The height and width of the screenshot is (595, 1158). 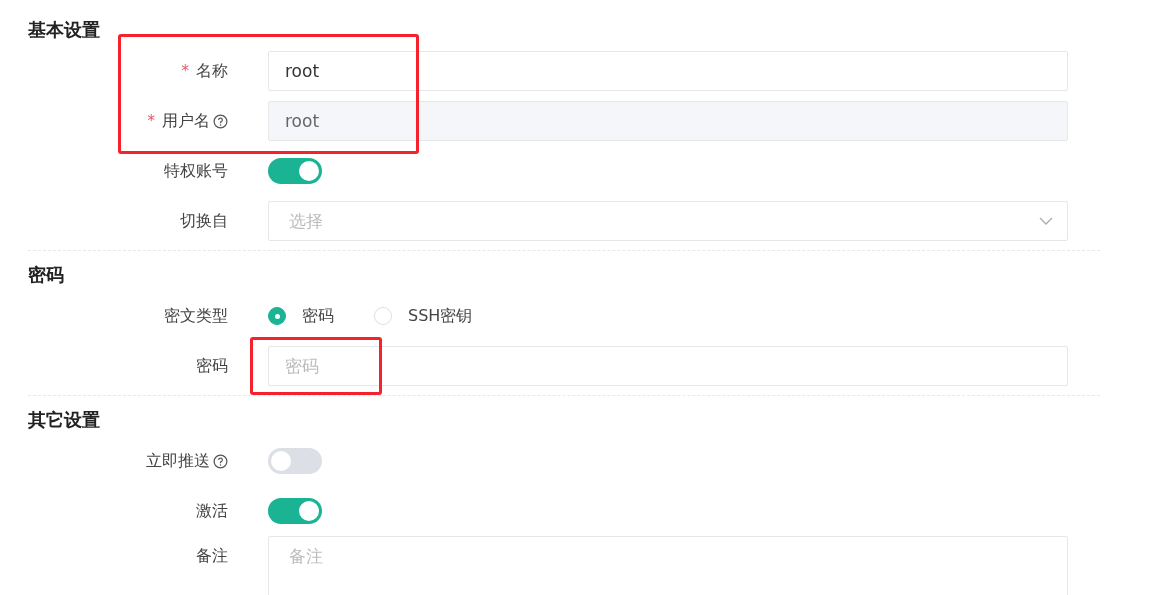 I want to click on field-label: 激活, so click(x=212, y=511).